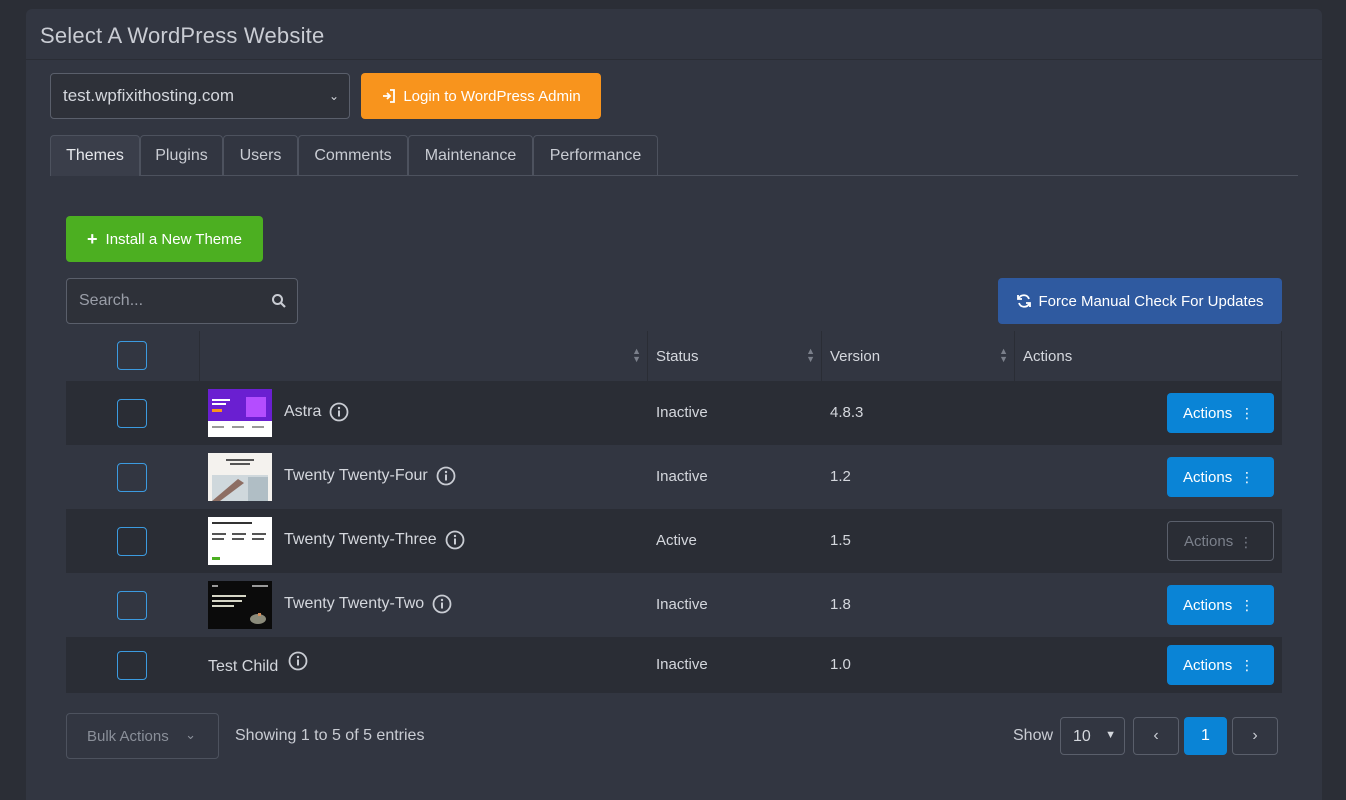  What do you see at coordinates (1024, 301) in the screenshot?
I see `refresh-icon` at bounding box center [1024, 301].